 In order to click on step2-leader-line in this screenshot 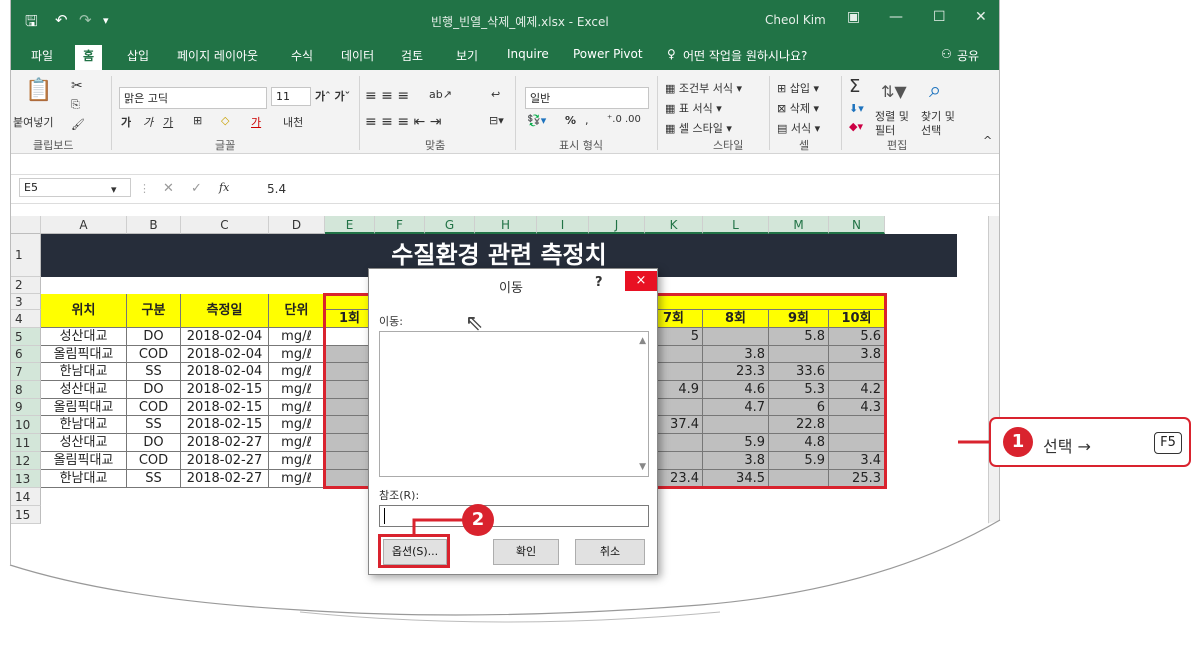, I will do `click(701, 487)`.